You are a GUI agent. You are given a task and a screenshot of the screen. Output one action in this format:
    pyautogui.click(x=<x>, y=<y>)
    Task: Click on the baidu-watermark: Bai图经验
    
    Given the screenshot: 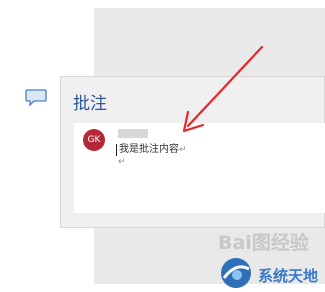 What is the action you would take?
    pyautogui.click(x=263, y=243)
    